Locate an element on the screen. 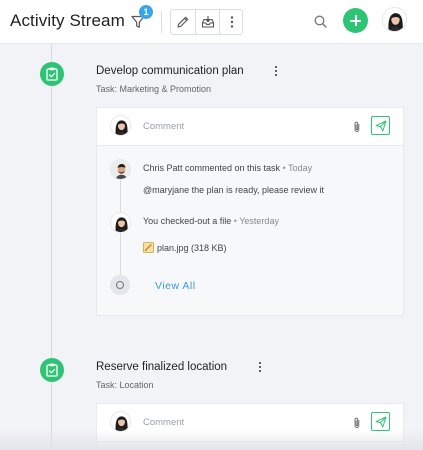 The width and height of the screenshot is (423, 450). inbox-download-icon is located at coordinates (208, 22).